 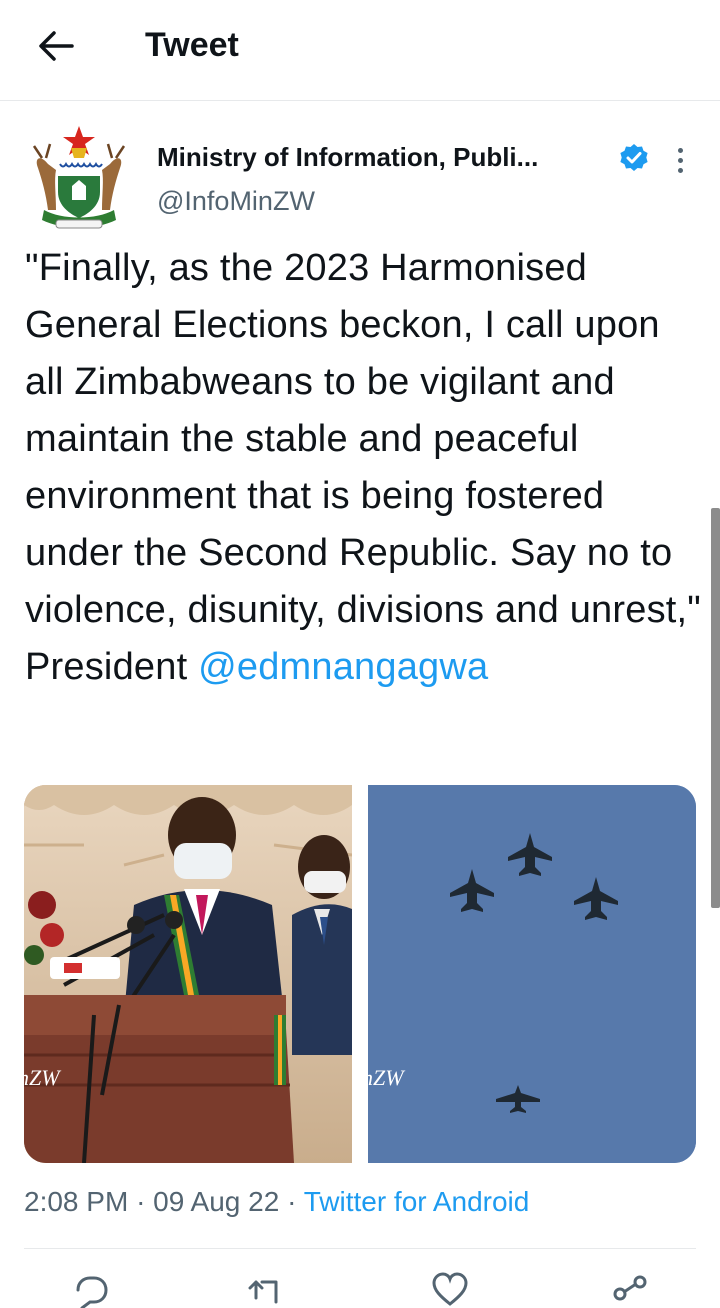 I want to click on more-options-button, so click(x=680, y=160).